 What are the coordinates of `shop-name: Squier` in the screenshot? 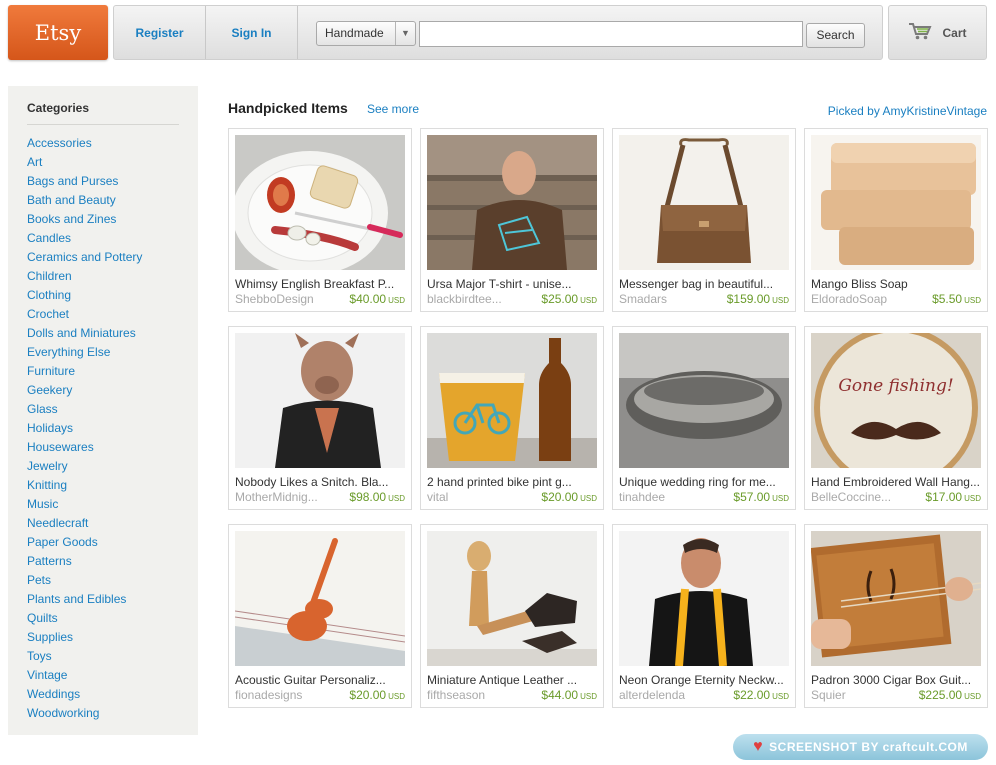 It's located at (856, 695).